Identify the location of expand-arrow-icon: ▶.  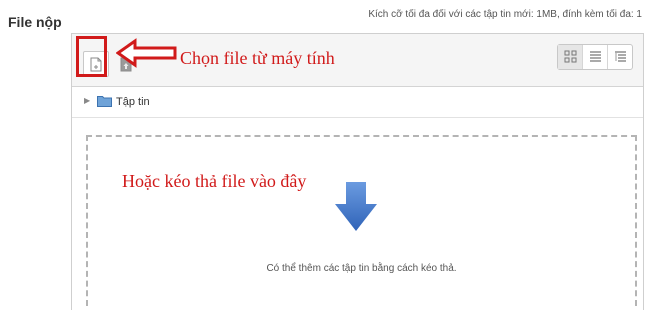
(87, 100).